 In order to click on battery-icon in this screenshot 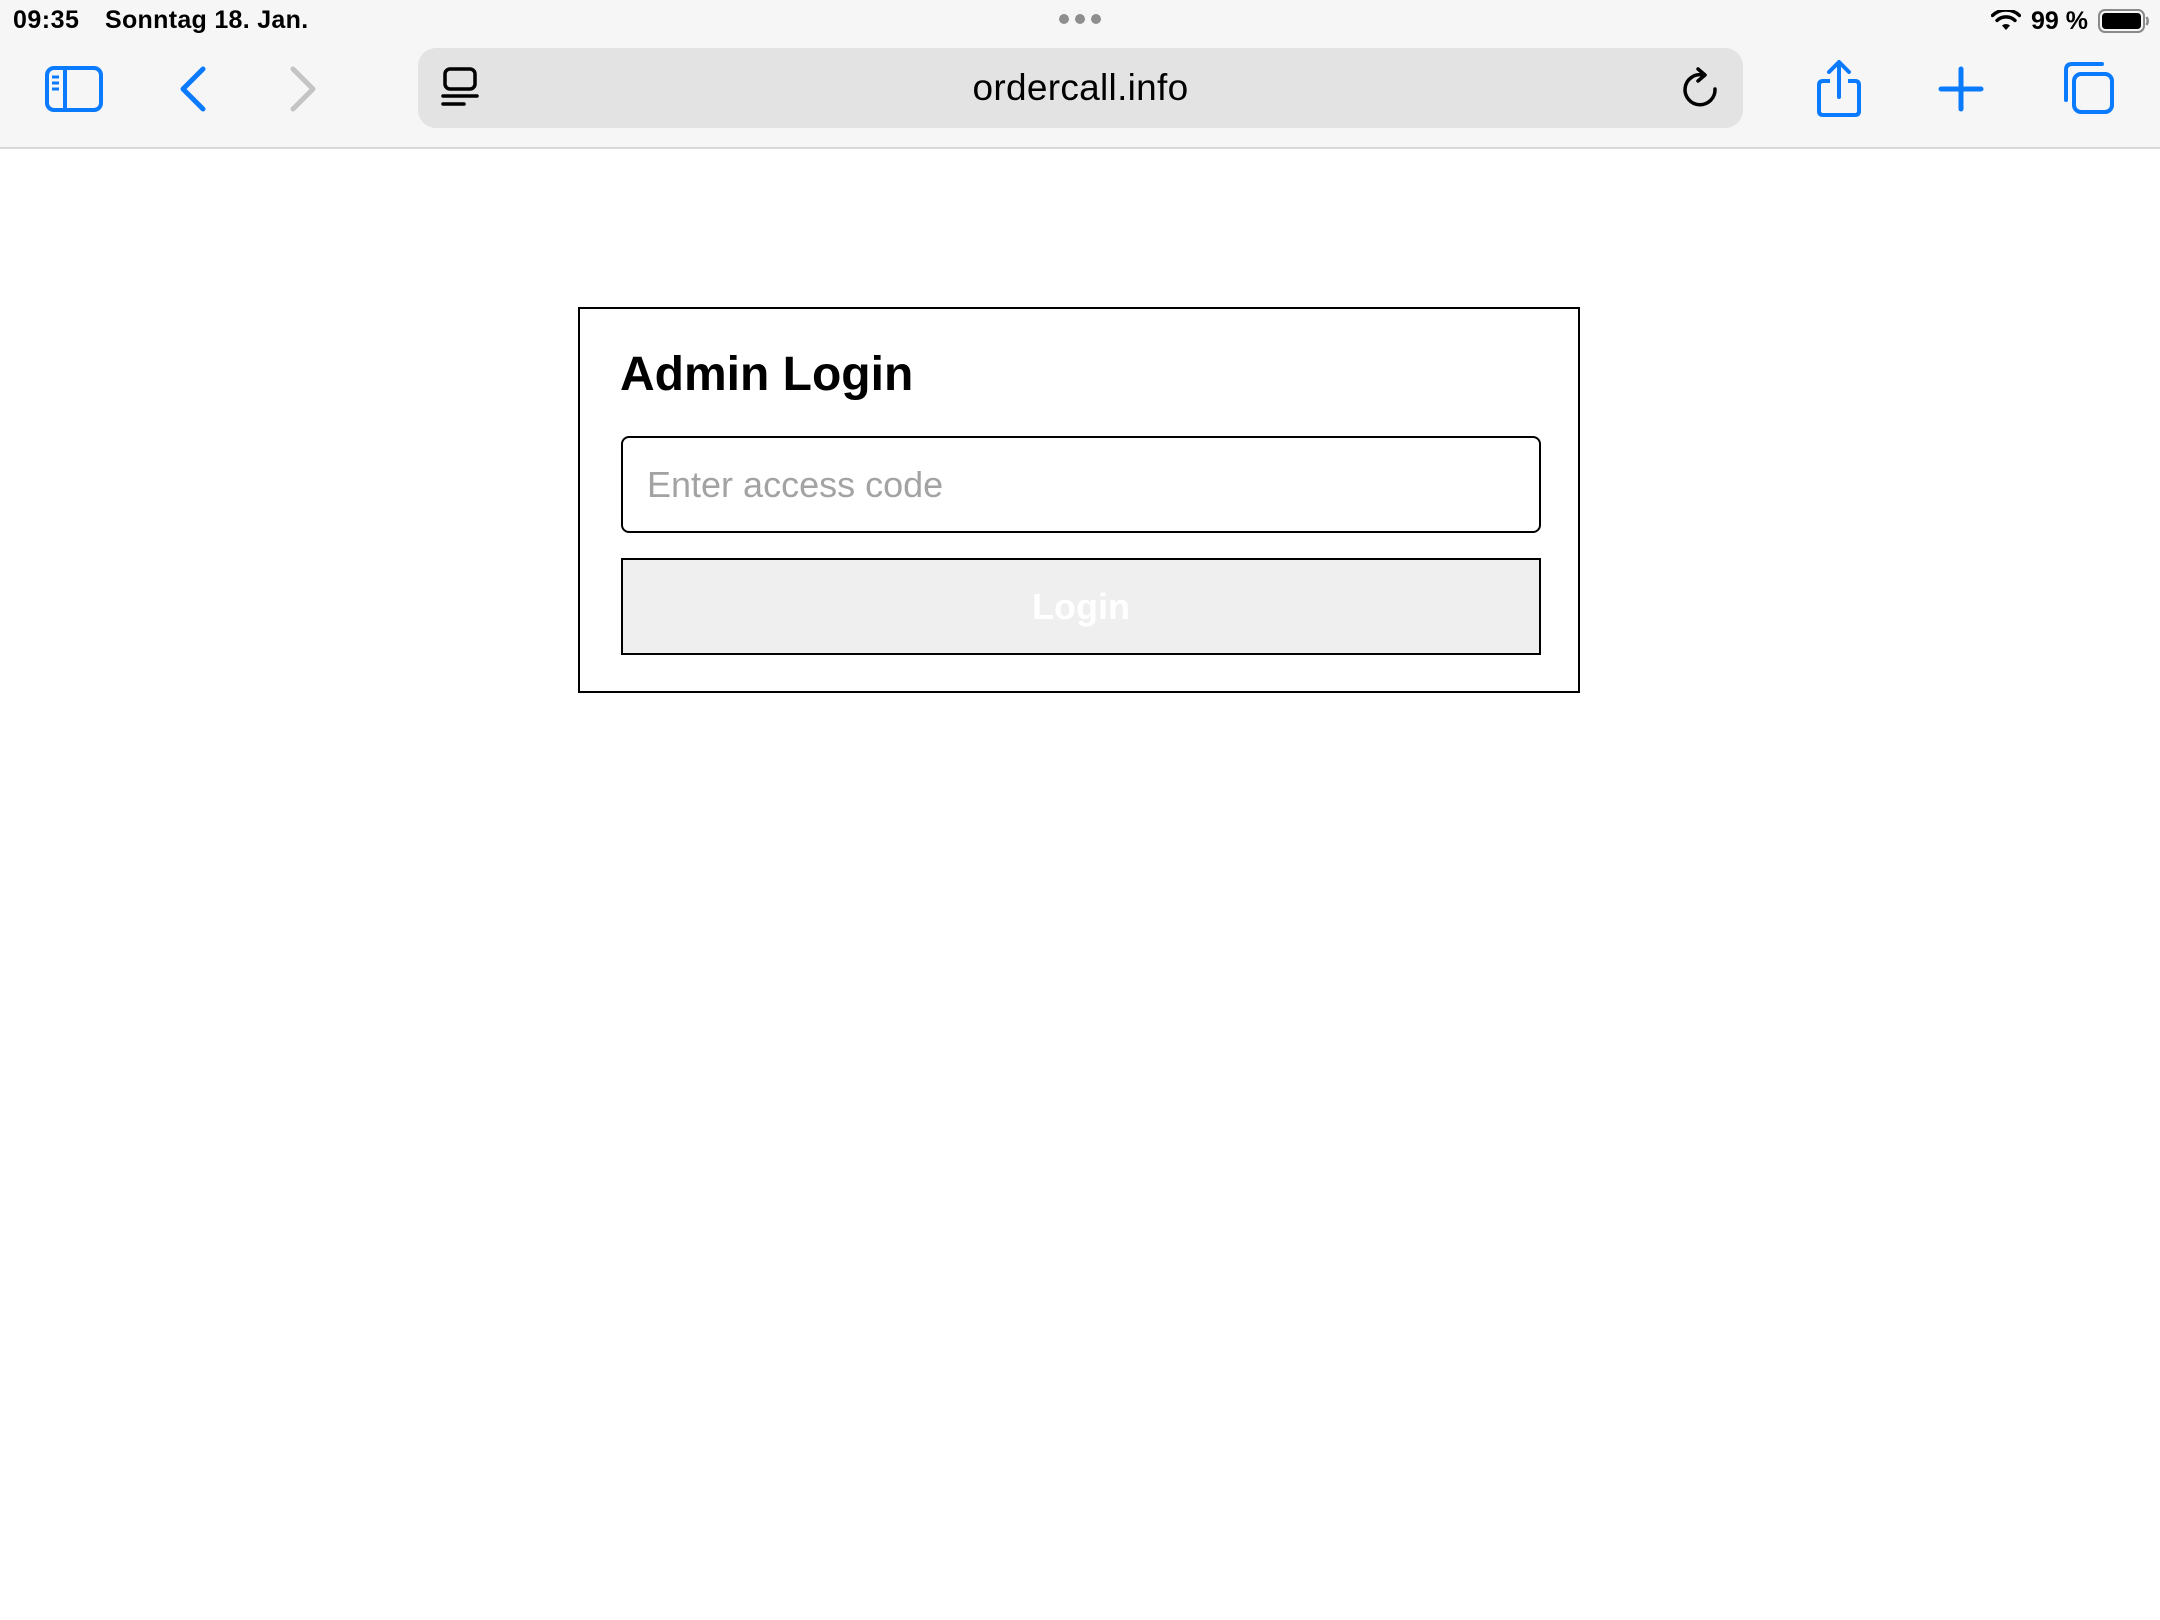, I will do `click(2123, 21)`.